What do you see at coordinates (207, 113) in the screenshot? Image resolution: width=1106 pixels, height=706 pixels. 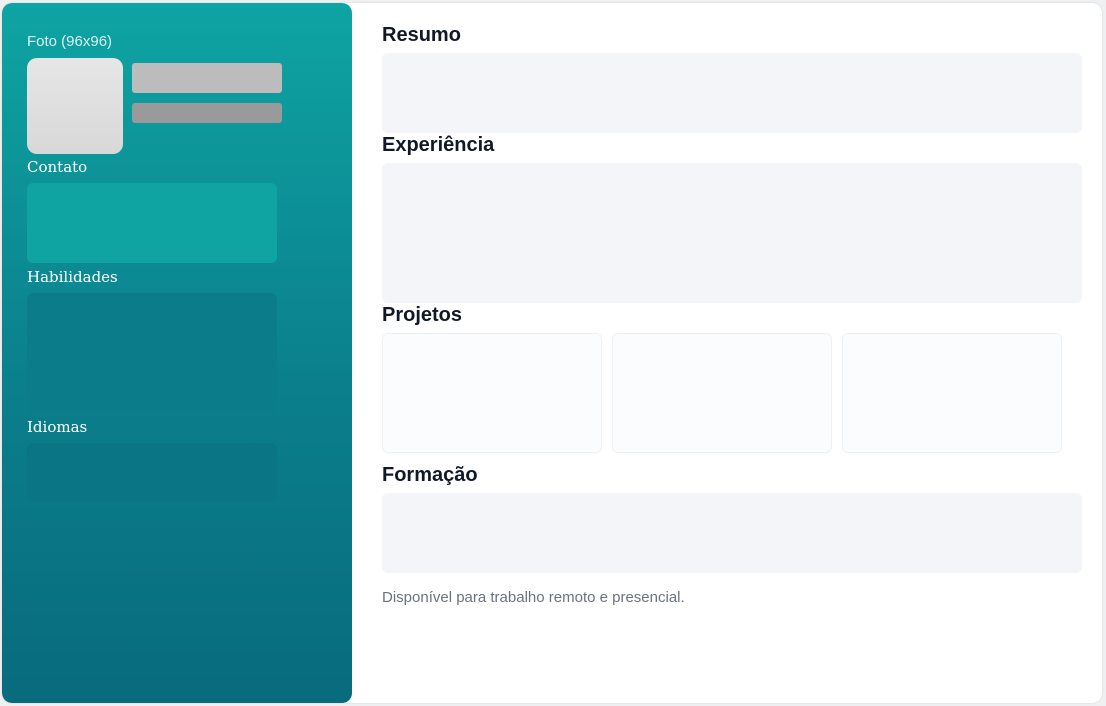 I see `job-title-placeholder` at bounding box center [207, 113].